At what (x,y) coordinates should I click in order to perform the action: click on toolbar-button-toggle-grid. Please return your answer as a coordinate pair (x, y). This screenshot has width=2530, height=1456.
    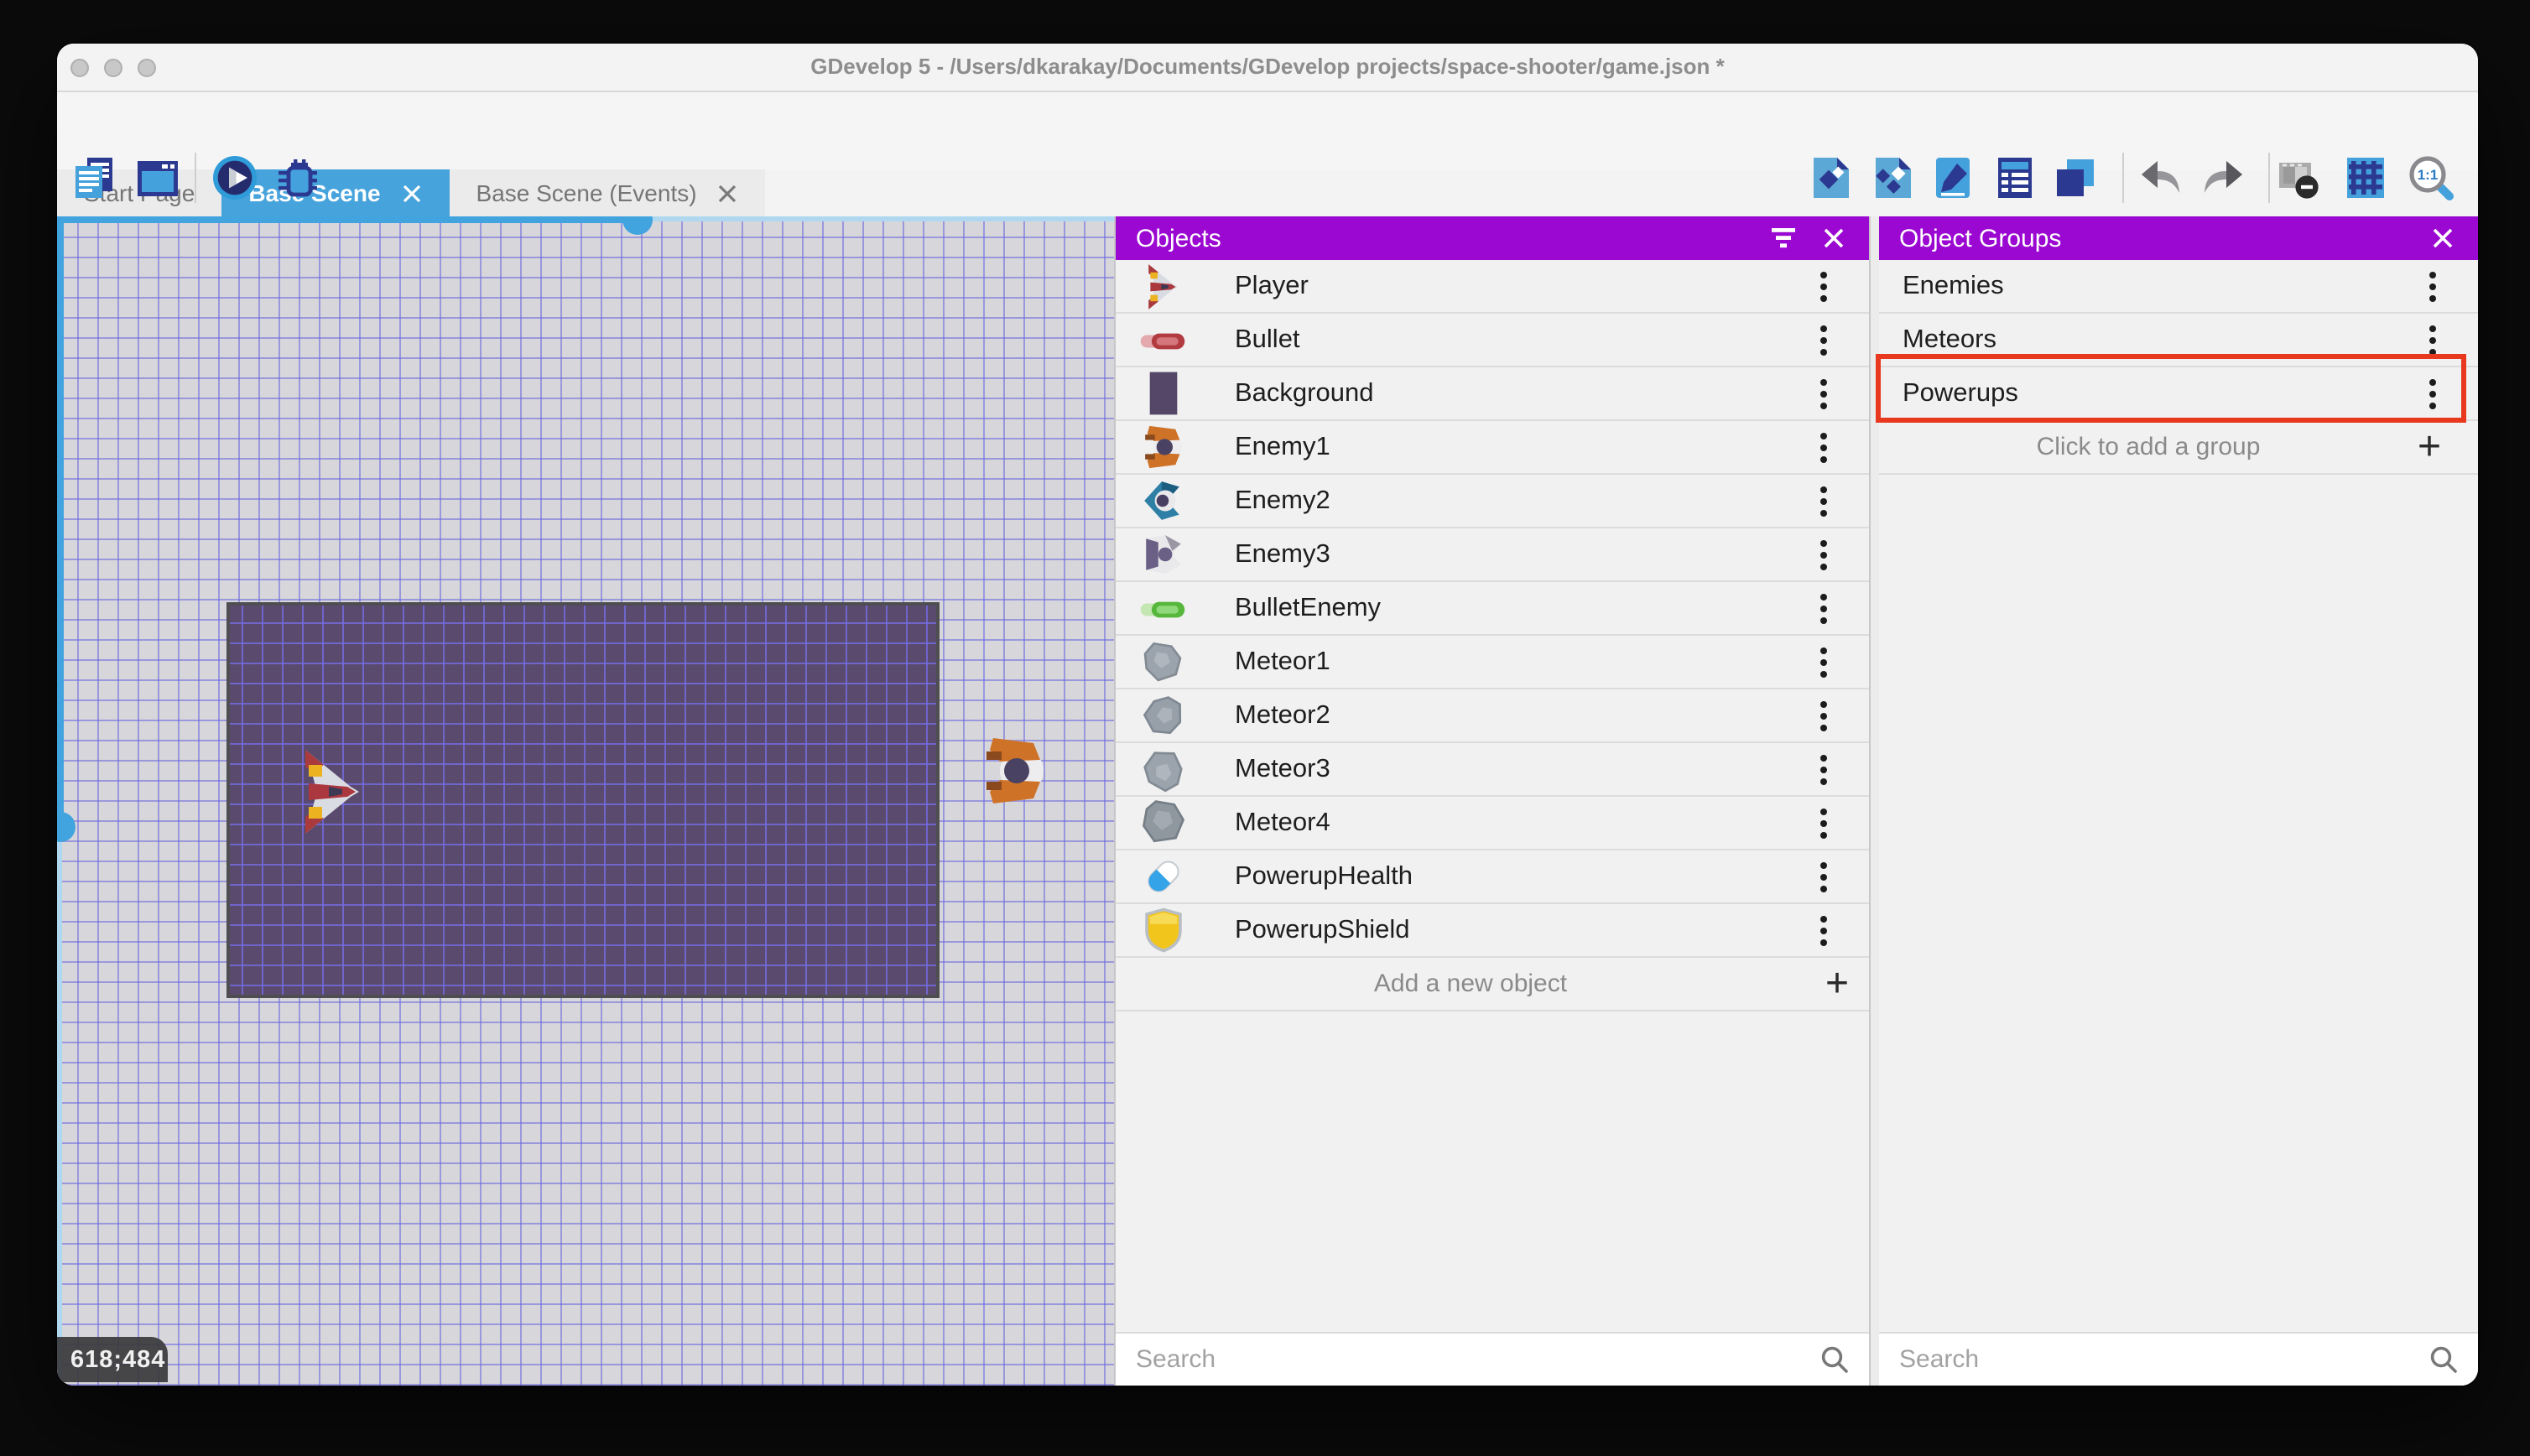
    Looking at the image, I should click on (2365, 177).